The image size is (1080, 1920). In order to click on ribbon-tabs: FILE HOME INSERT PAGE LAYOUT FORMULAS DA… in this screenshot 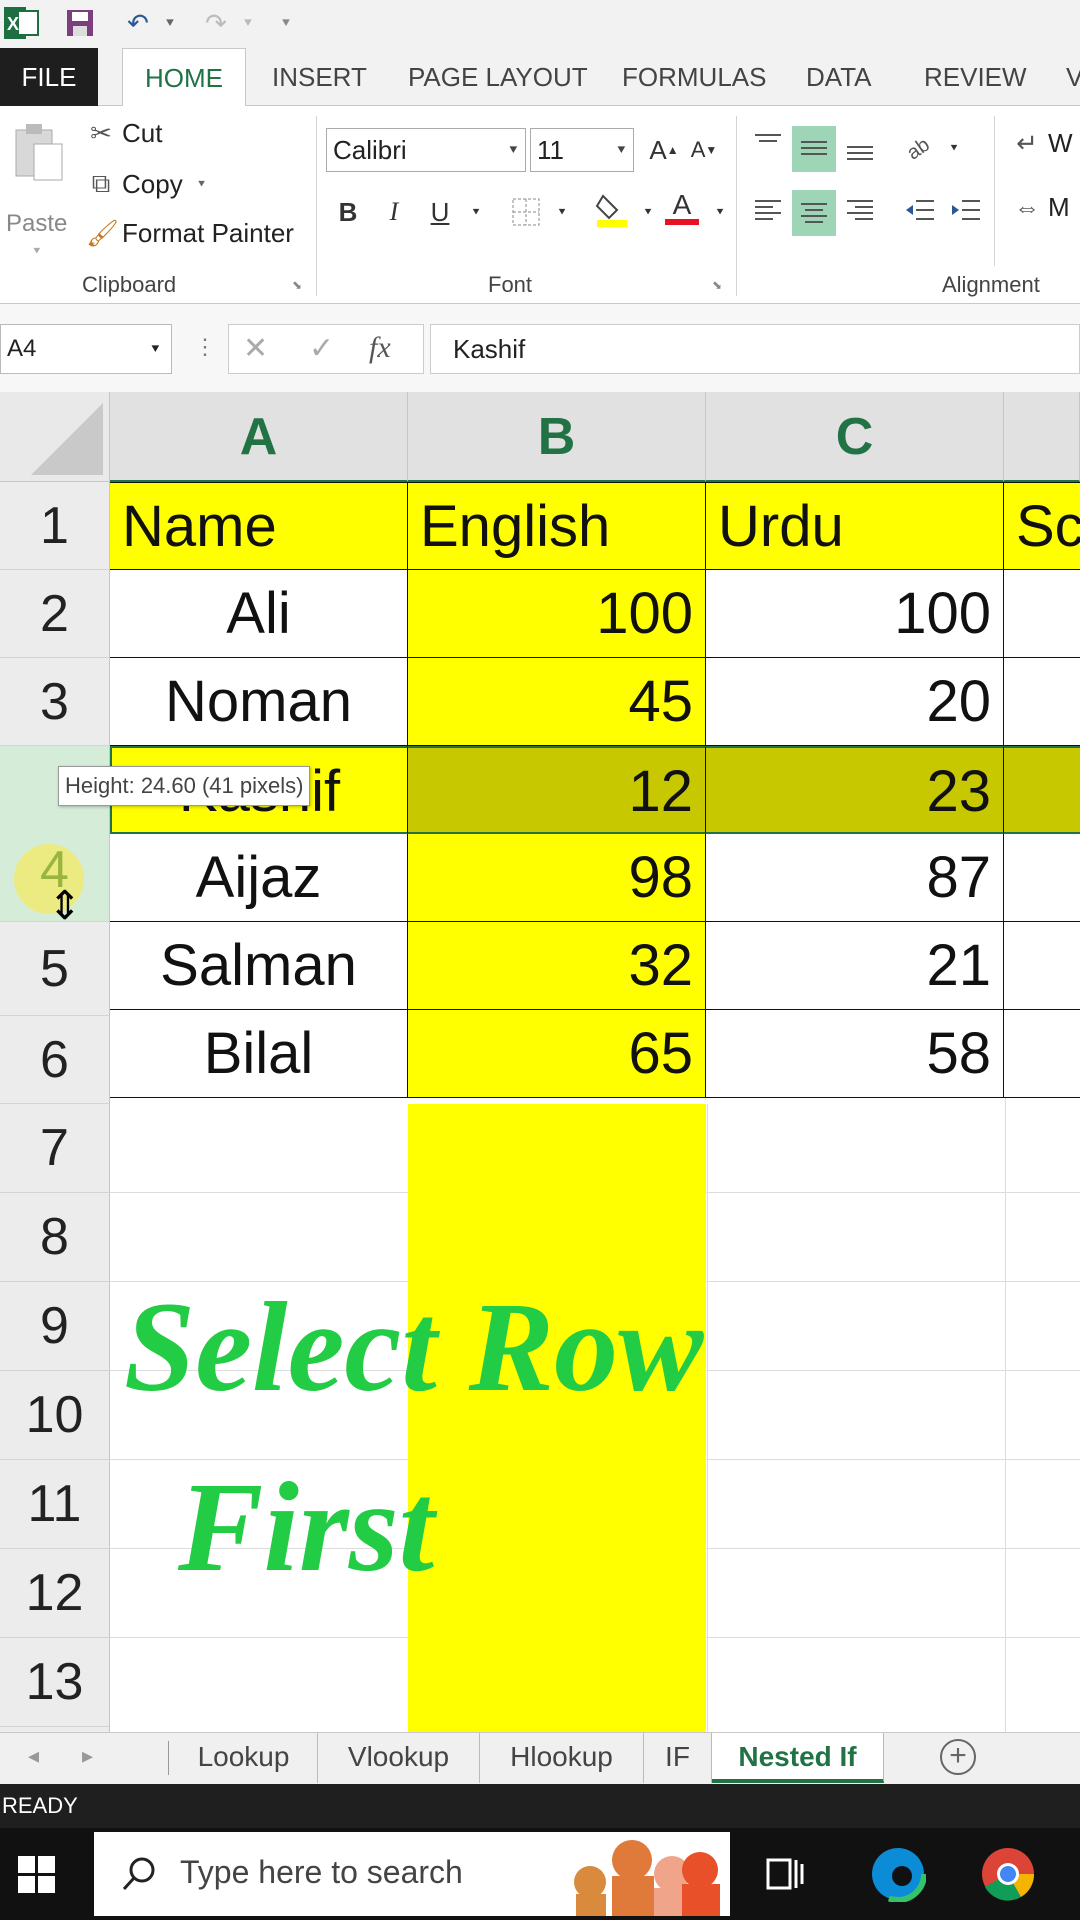, I will do `click(540, 77)`.